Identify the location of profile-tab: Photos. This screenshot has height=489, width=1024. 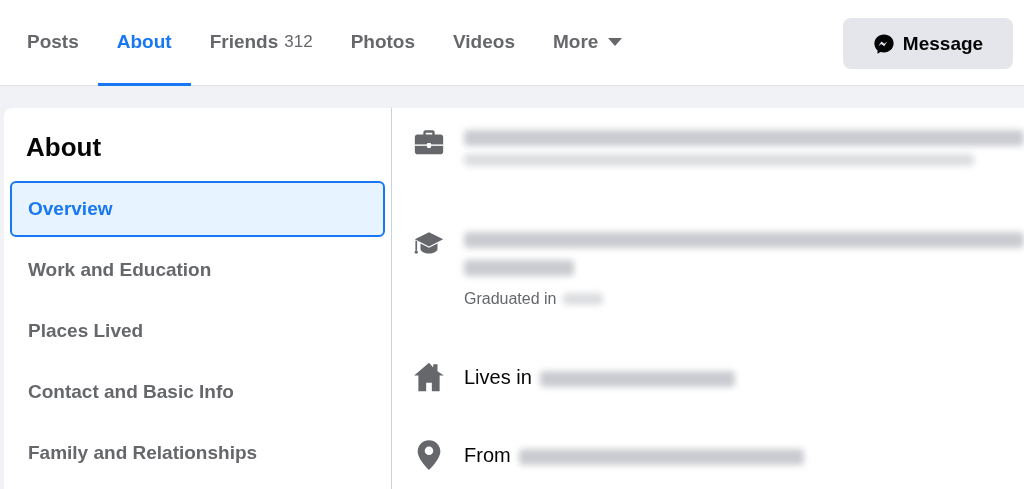
(382, 43).